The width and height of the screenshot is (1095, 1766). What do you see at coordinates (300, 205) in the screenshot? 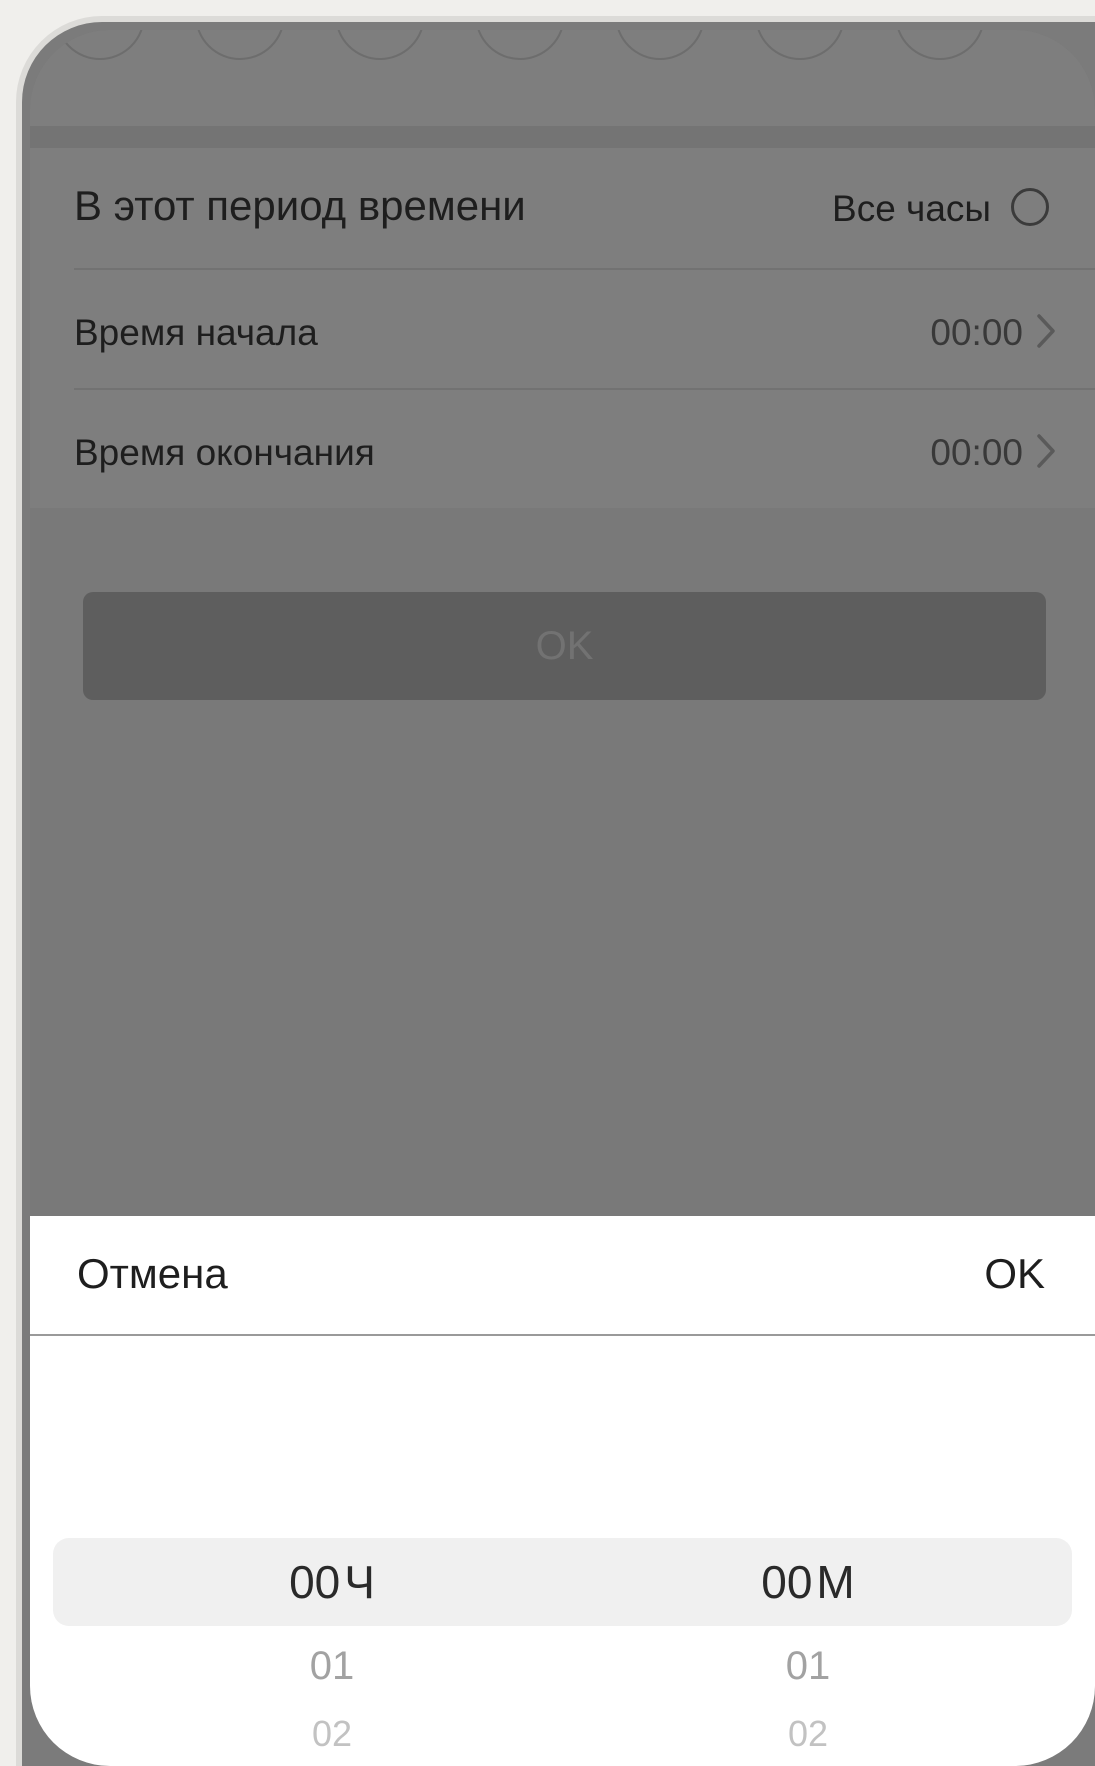
I see `period-label: В этот период времени` at bounding box center [300, 205].